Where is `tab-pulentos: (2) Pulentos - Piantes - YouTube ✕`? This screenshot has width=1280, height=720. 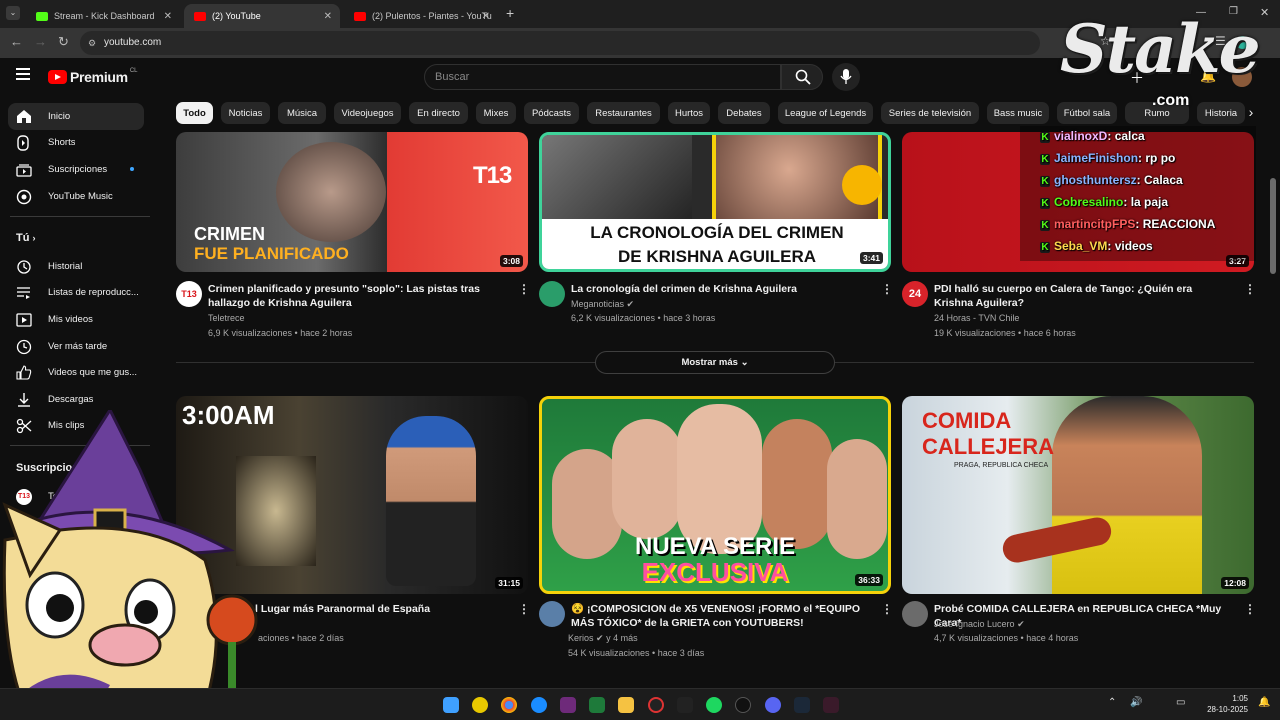
tab-pulentos: (2) Pulentos - Piantes - YouTube ✕ is located at coordinates (421, 16).